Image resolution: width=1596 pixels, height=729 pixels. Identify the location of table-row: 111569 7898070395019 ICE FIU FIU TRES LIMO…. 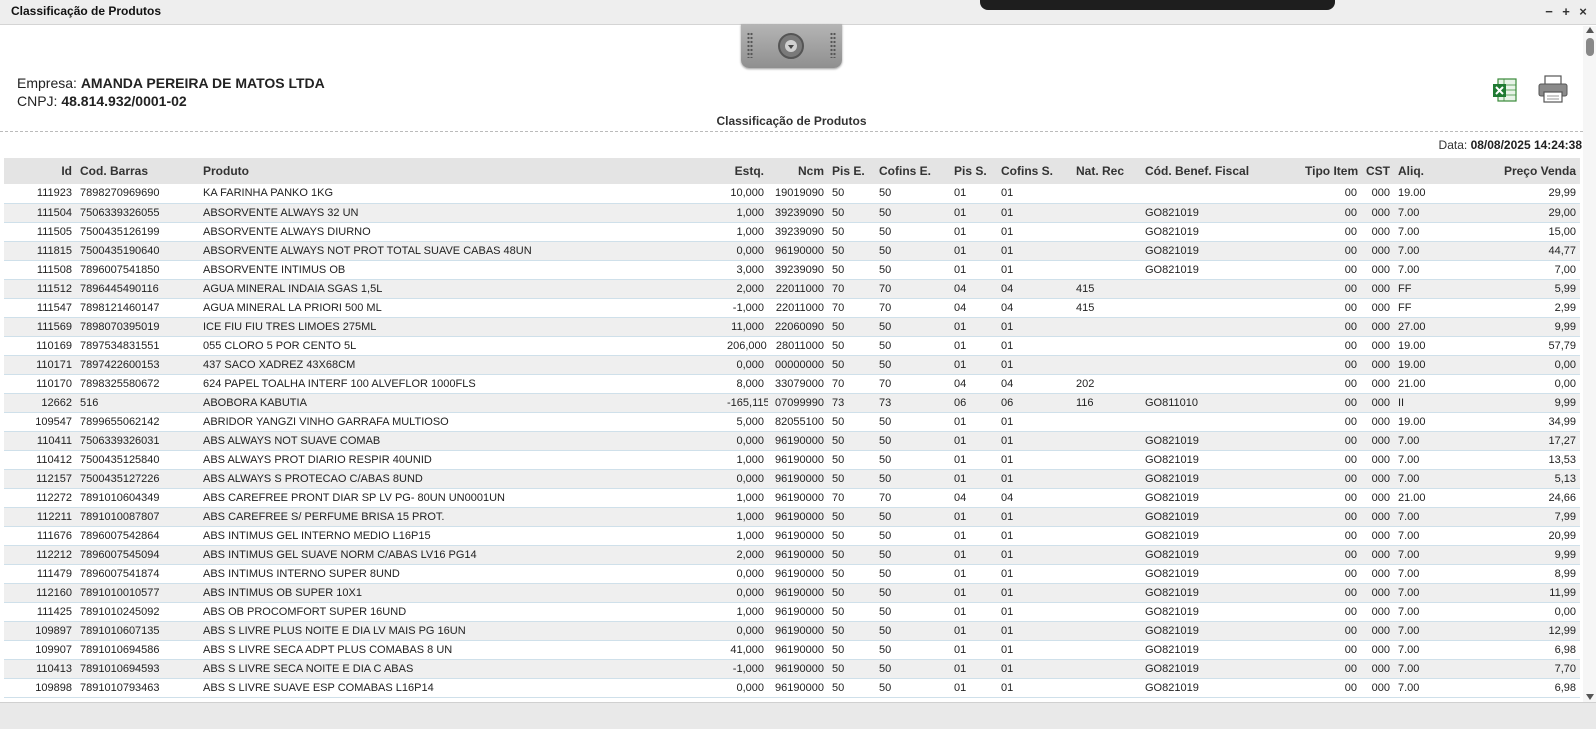
(792, 326).